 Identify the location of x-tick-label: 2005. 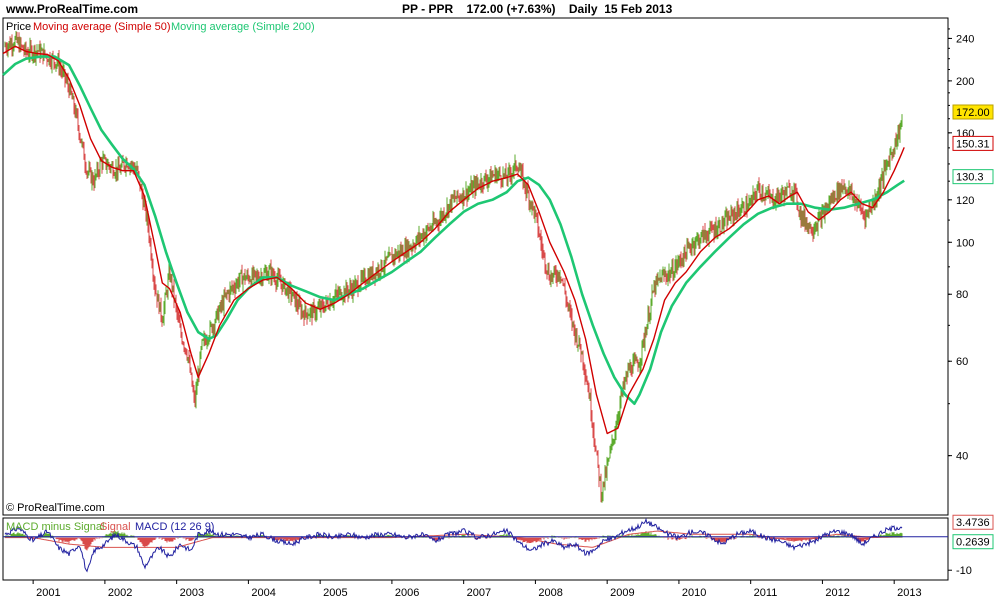
(335, 593).